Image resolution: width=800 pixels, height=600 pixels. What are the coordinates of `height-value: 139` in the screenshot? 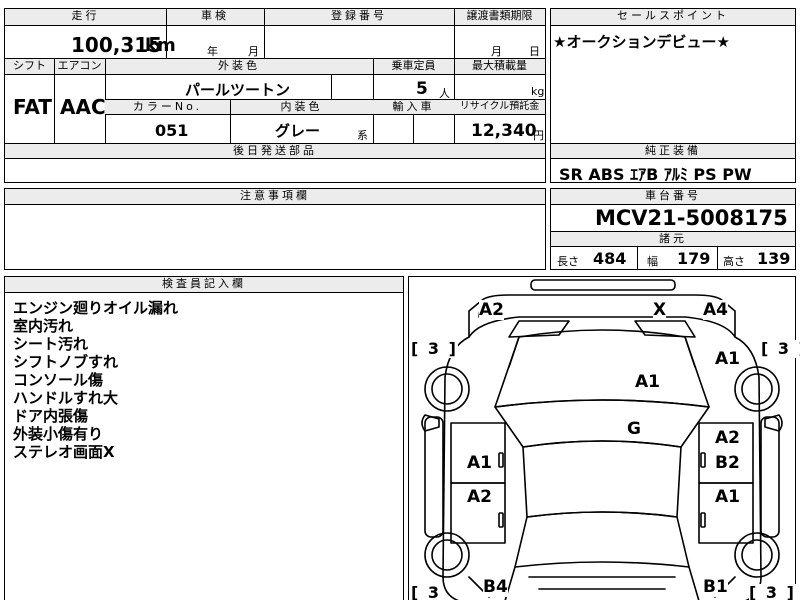 It's located at (774, 258).